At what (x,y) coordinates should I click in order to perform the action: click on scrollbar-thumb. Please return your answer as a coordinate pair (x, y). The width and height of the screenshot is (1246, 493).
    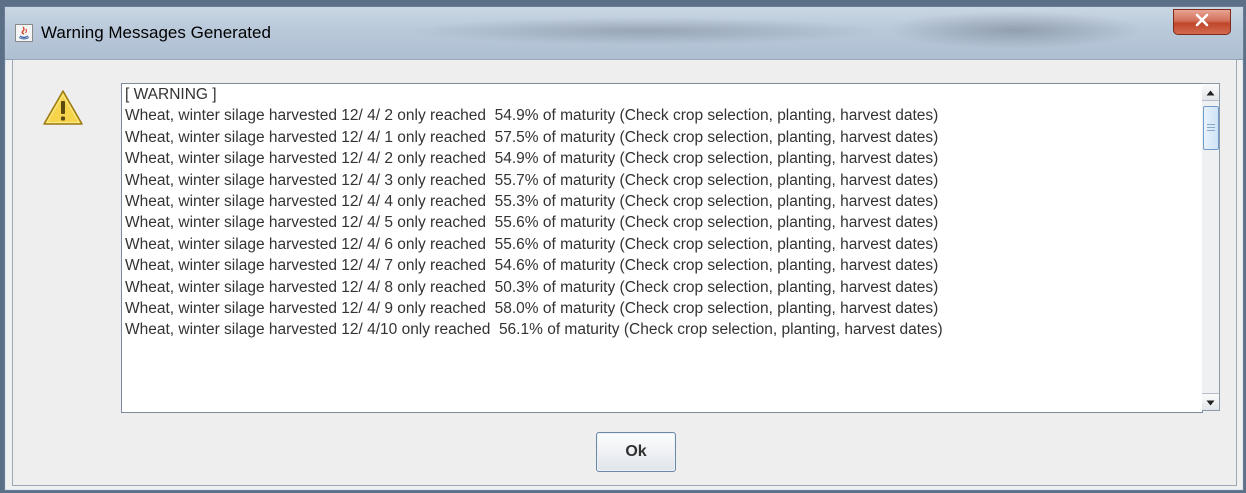
    Looking at the image, I should click on (1211, 128).